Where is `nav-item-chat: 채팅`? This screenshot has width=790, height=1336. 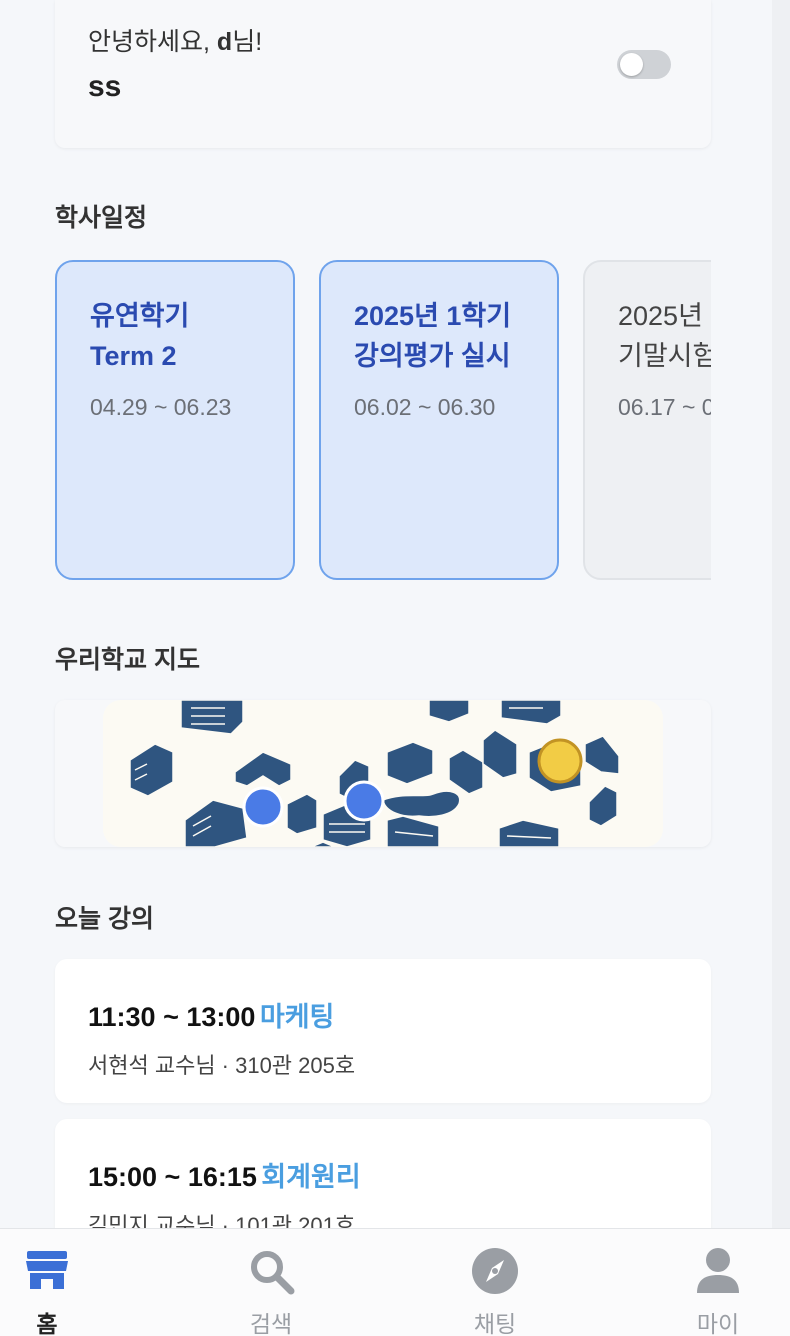
nav-item-chat: 채팅 is located at coordinates (495, 1282).